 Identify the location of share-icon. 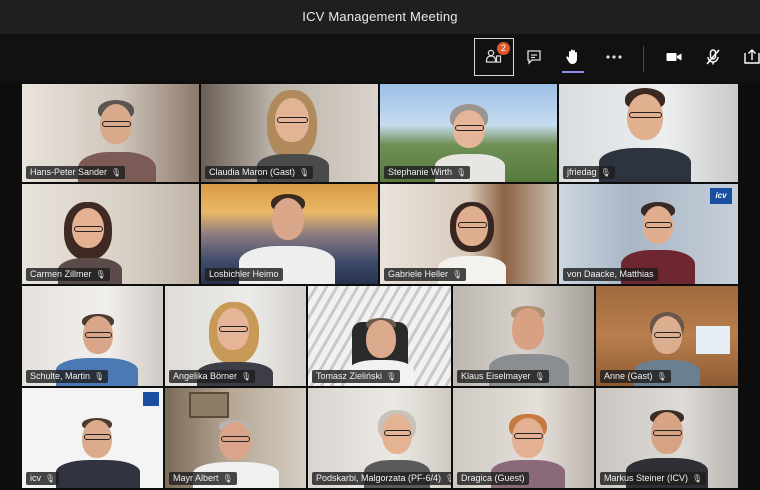
(752, 56).